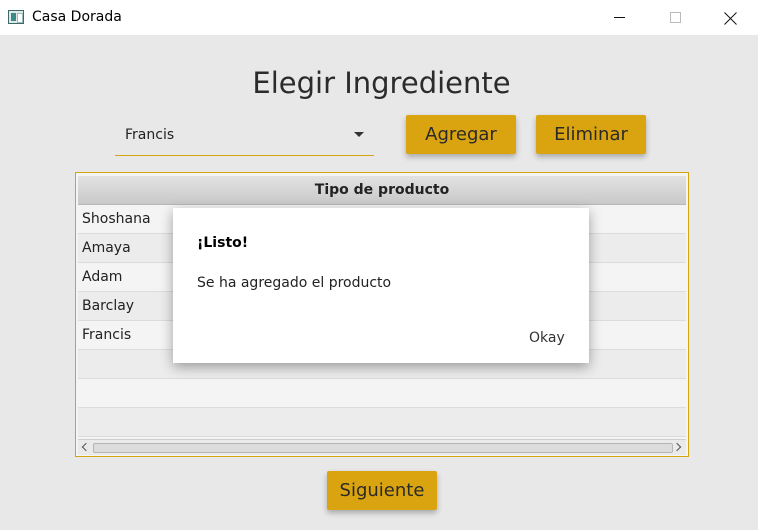  I want to click on ingredient-combo: Francis, so click(244, 135).